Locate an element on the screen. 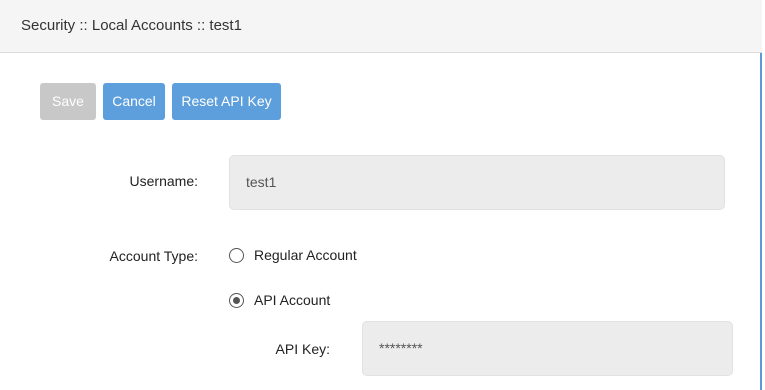 This screenshot has width=765, height=390. api-account-option: API Account is located at coordinates (279, 300).